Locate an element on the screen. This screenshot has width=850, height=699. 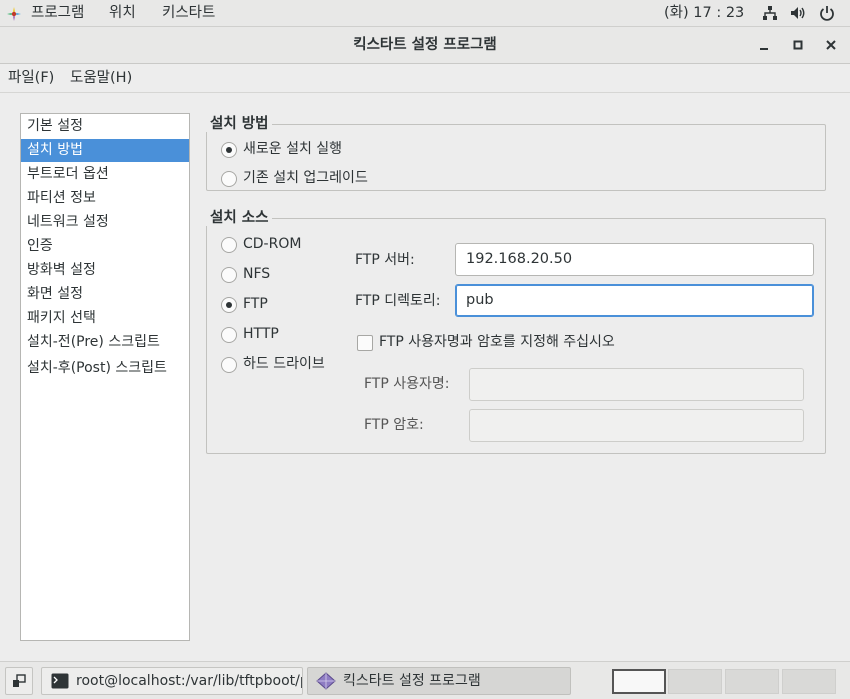
ftp-auth-checkbox is located at coordinates (365, 343).